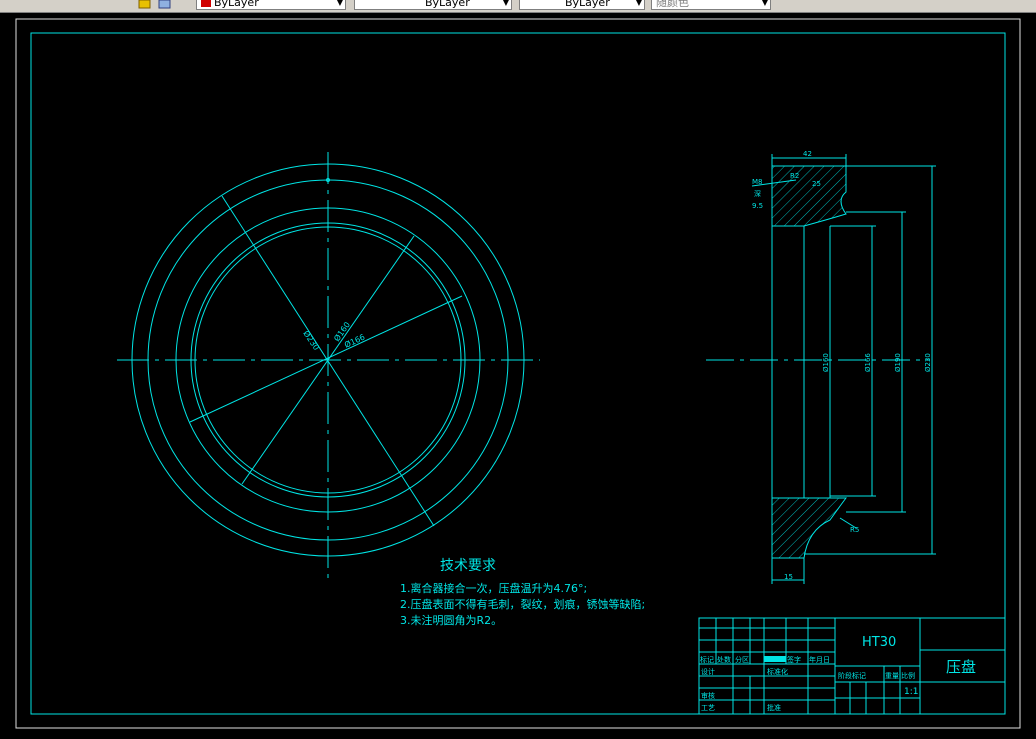 This screenshot has height=739, width=1036. What do you see at coordinates (165, 5) in the screenshot?
I see `layer-stack-icon` at bounding box center [165, 5].